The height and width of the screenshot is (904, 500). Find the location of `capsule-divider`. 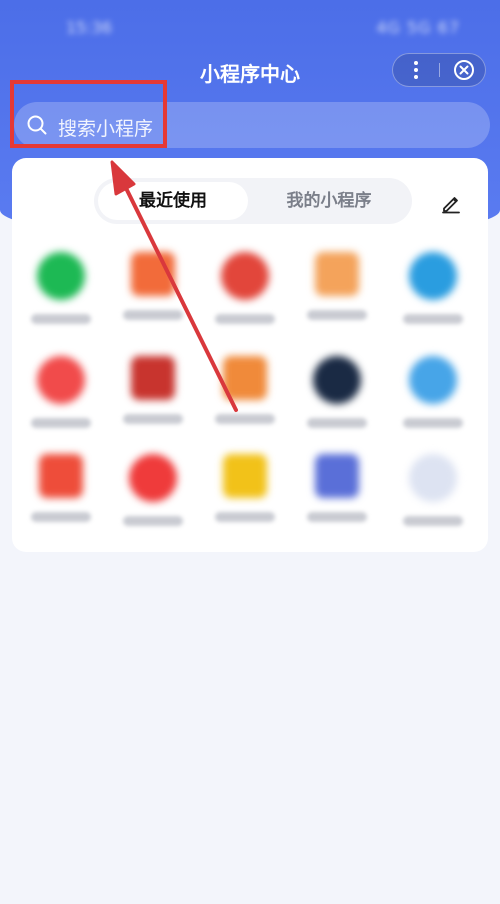

capsule-divider is located at coordinates (439, 70).